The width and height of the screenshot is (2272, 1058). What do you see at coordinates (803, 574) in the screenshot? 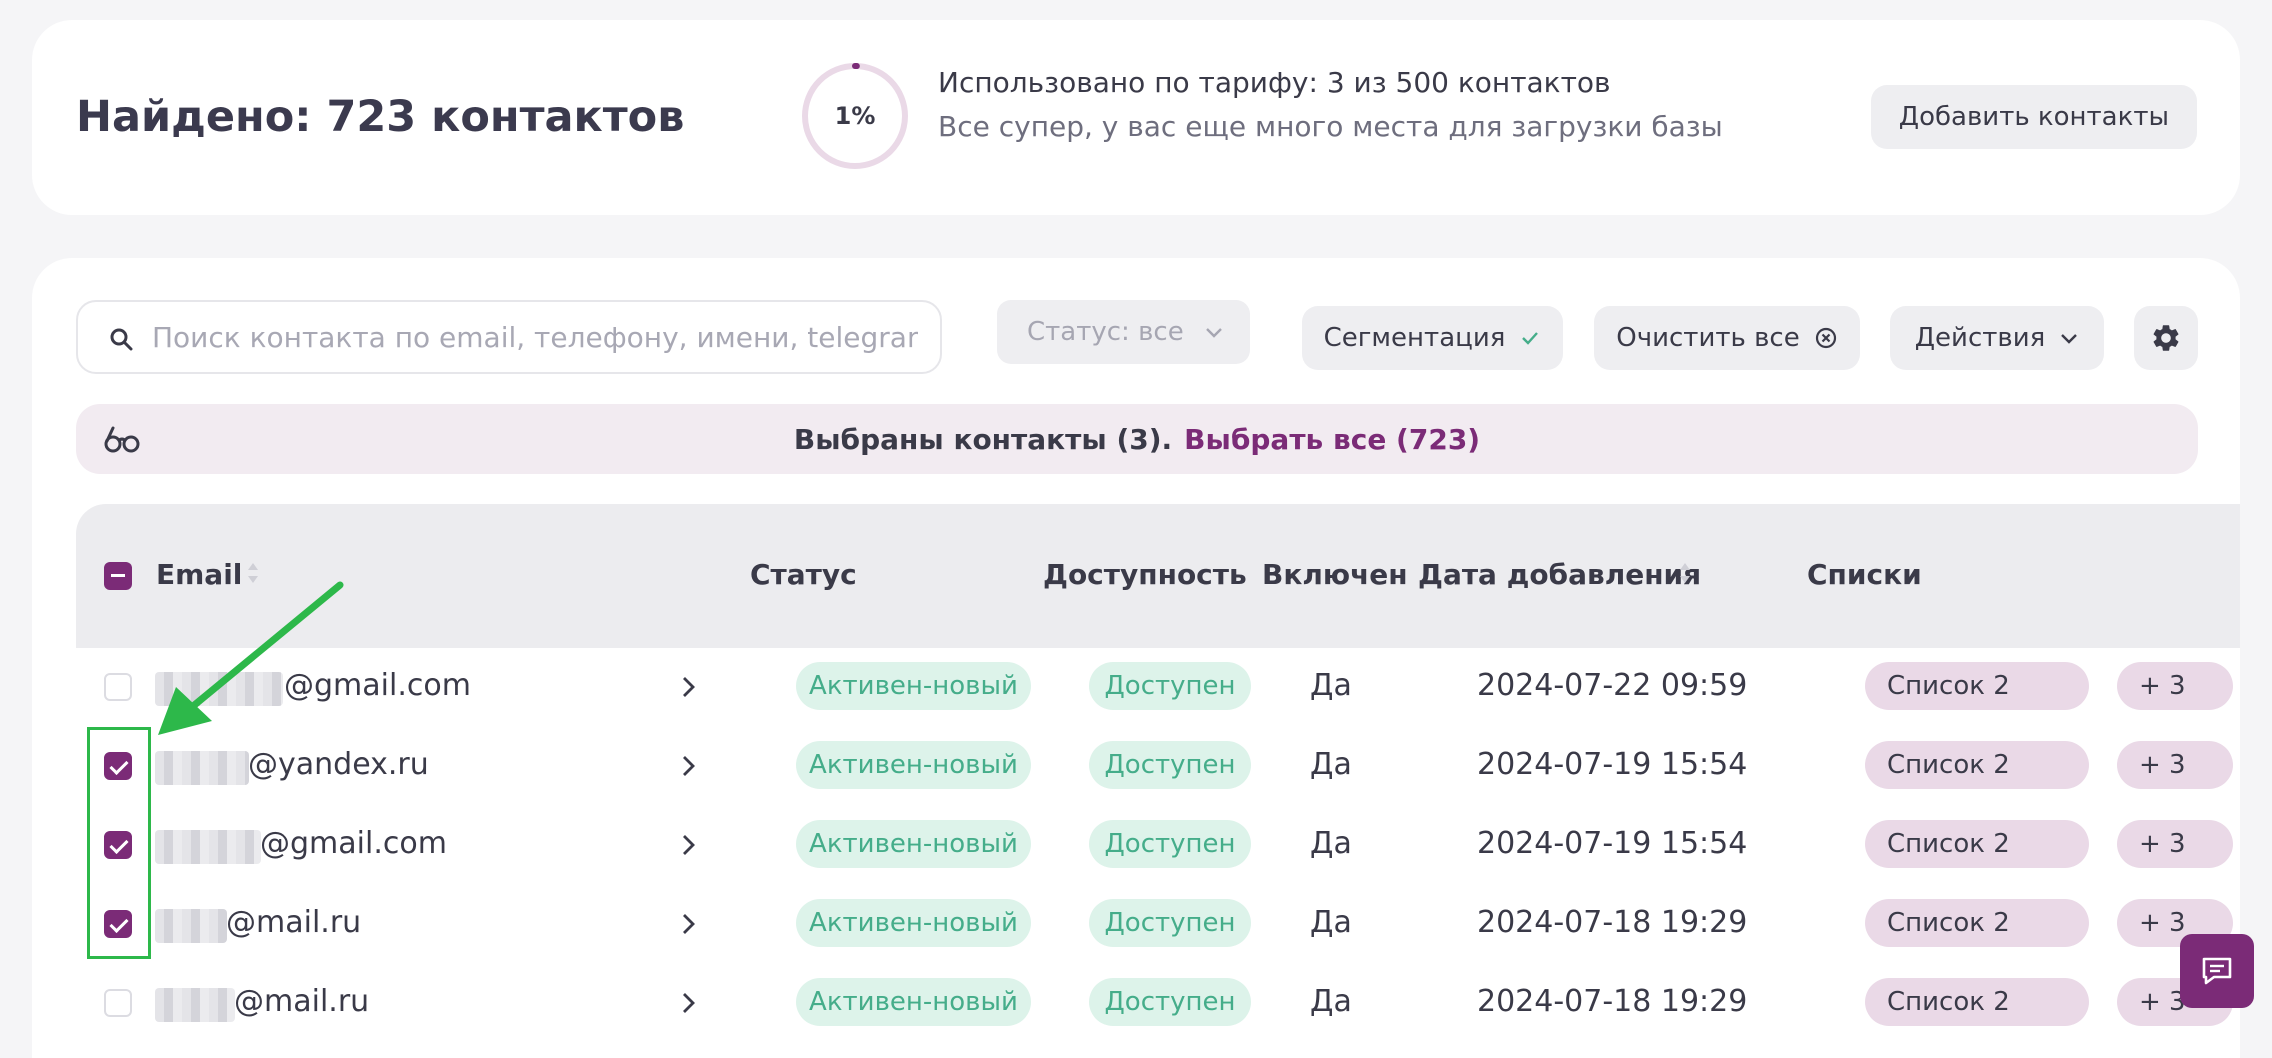
I see `column-status: Статус` at bounding box center [803, 574].